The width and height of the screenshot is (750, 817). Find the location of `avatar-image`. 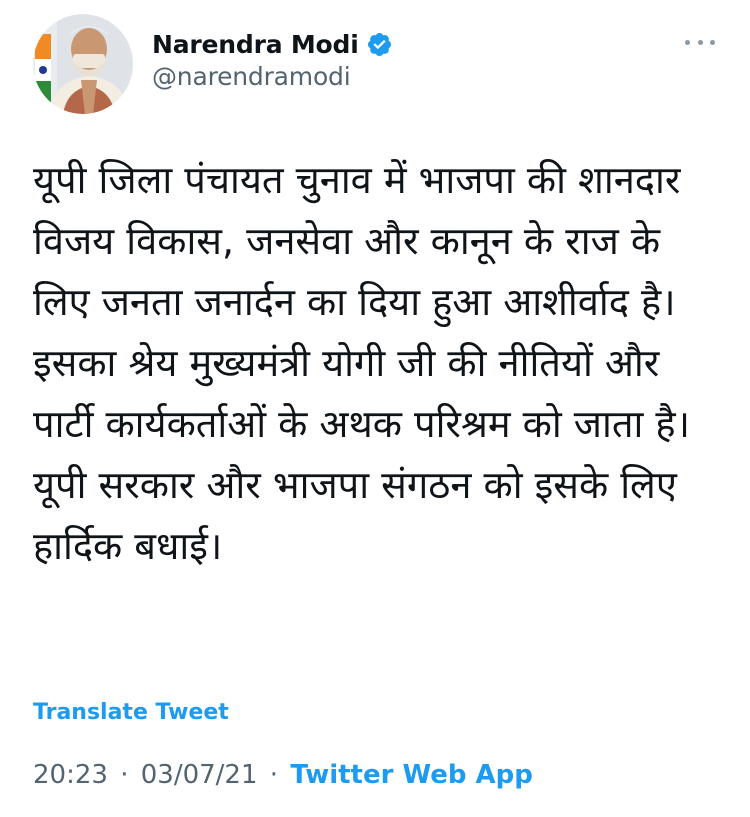

avatar-image is located at coordinates (83, 64).